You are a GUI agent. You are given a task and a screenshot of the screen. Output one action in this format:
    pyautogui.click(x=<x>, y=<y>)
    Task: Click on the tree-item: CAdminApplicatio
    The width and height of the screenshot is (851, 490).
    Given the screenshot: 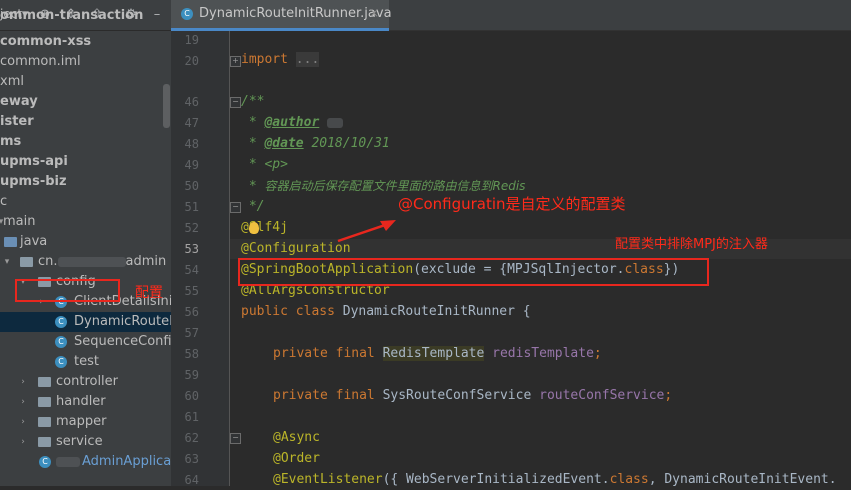 What is the action you would take?
    pyautogui.click(x=85, y=462)
    